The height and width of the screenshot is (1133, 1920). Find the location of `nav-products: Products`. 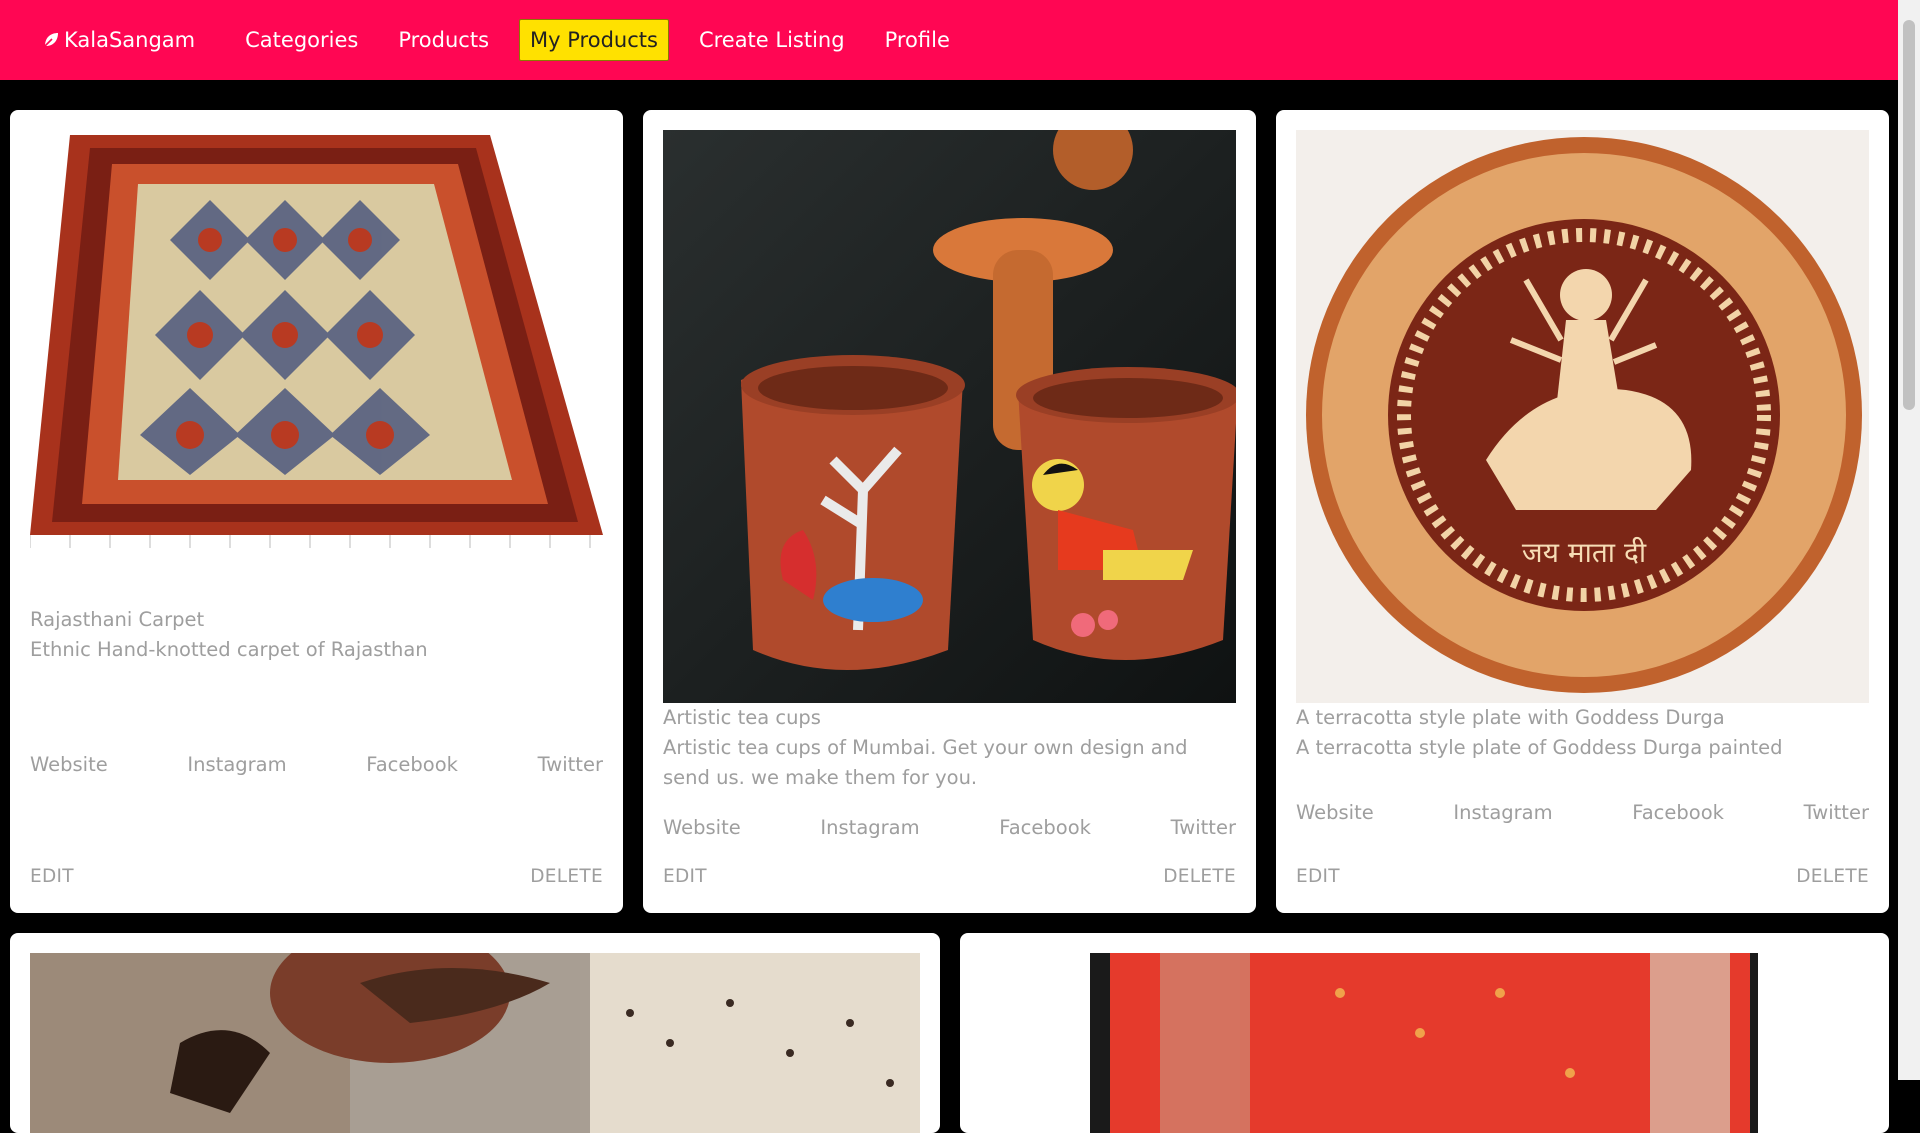

nav-products: Products is located at coordinates (443, 40).